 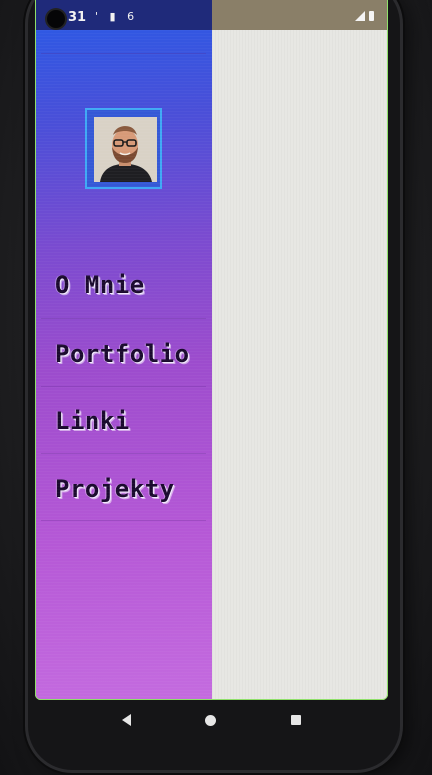 What do you see at coordinates (122, 354) in the screenshot?
I see `menu-item-label: Portfolio` at bounding box center [122, 354].